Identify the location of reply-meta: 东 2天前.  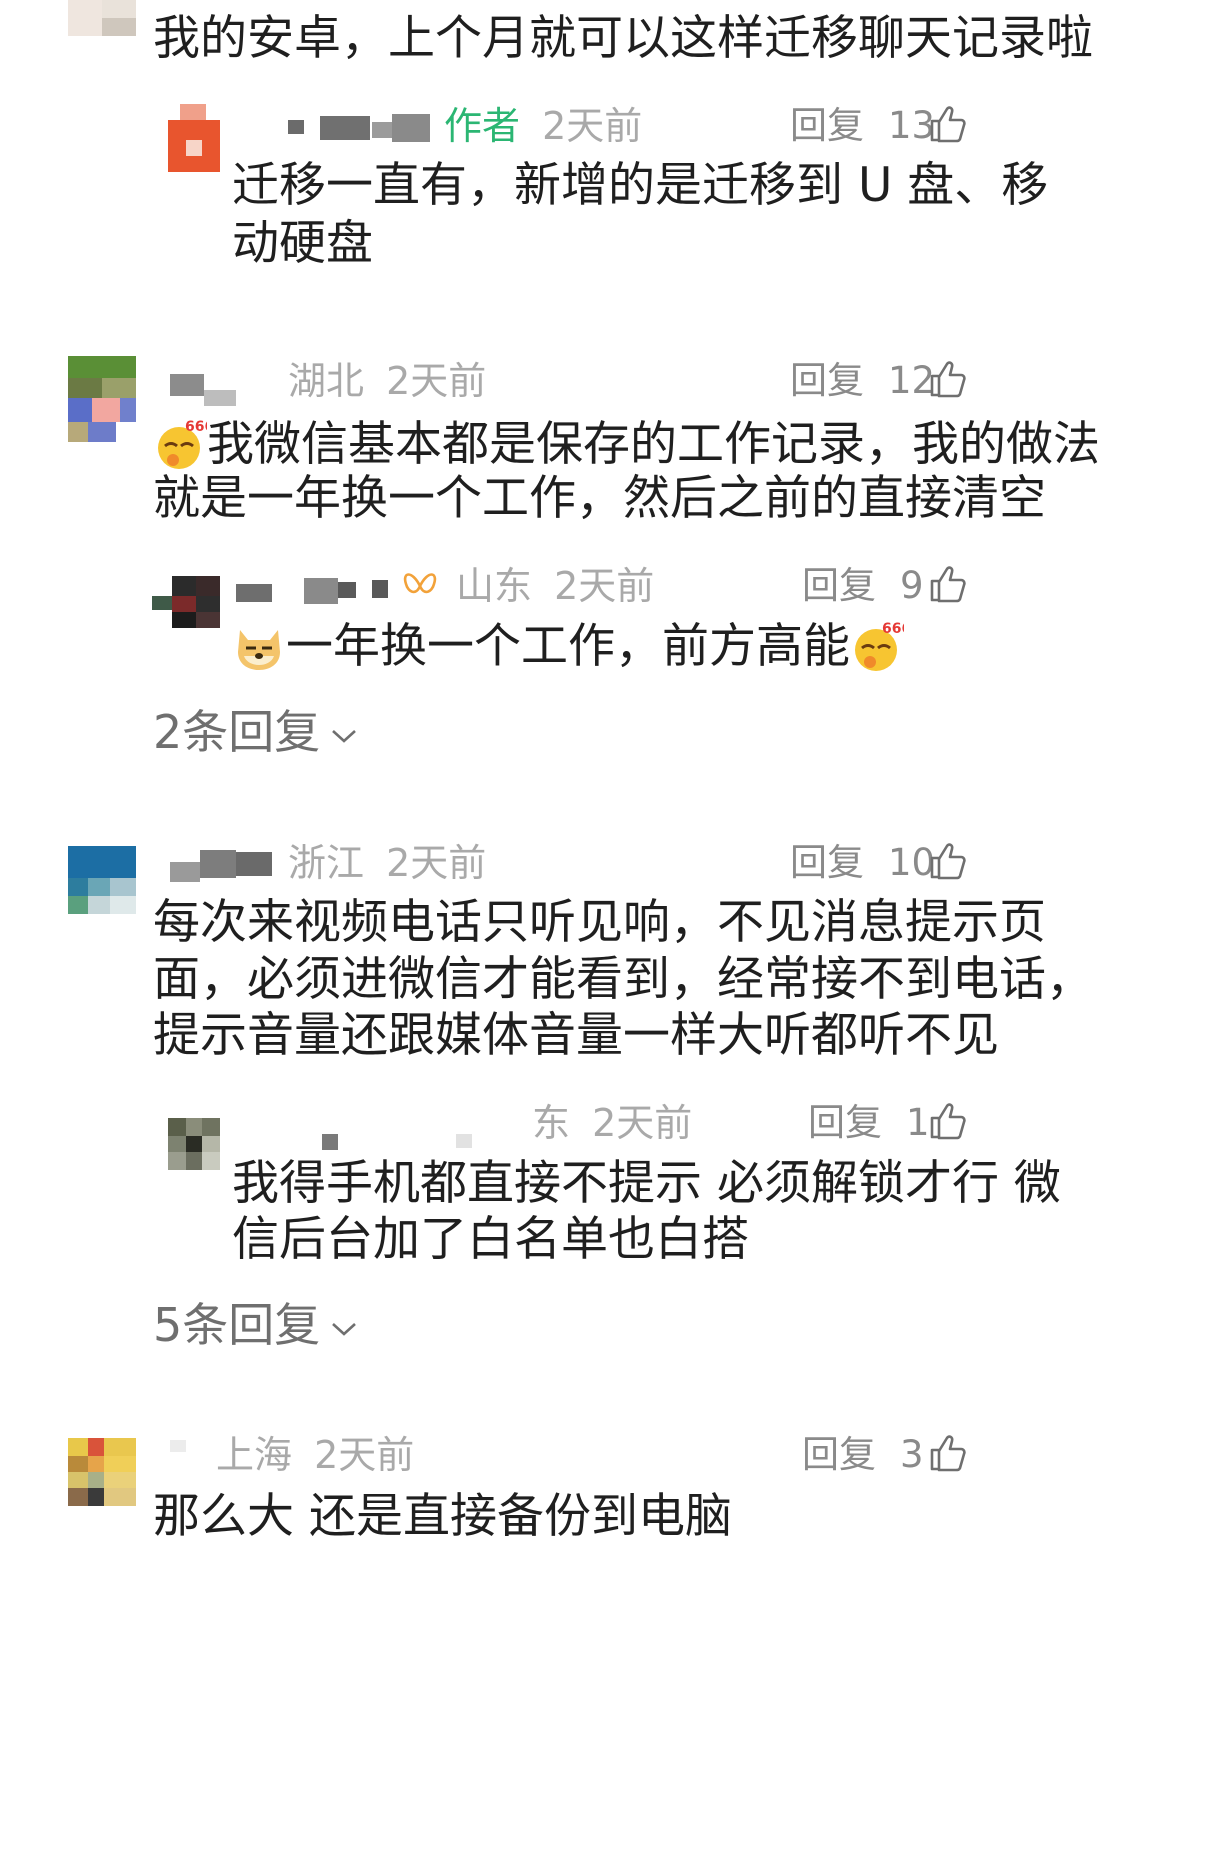
(612, 1123).